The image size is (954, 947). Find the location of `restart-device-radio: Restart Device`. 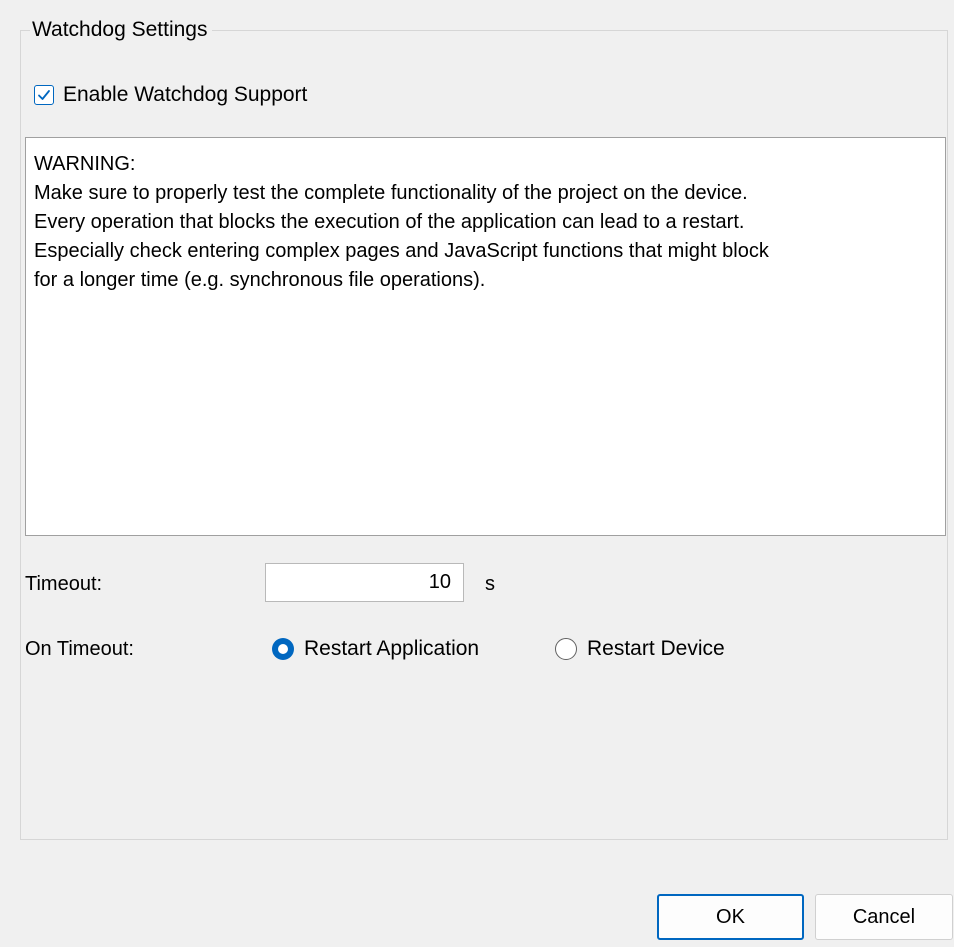

restart-device-radio: Restart Device is located at coordinates (640, 649).